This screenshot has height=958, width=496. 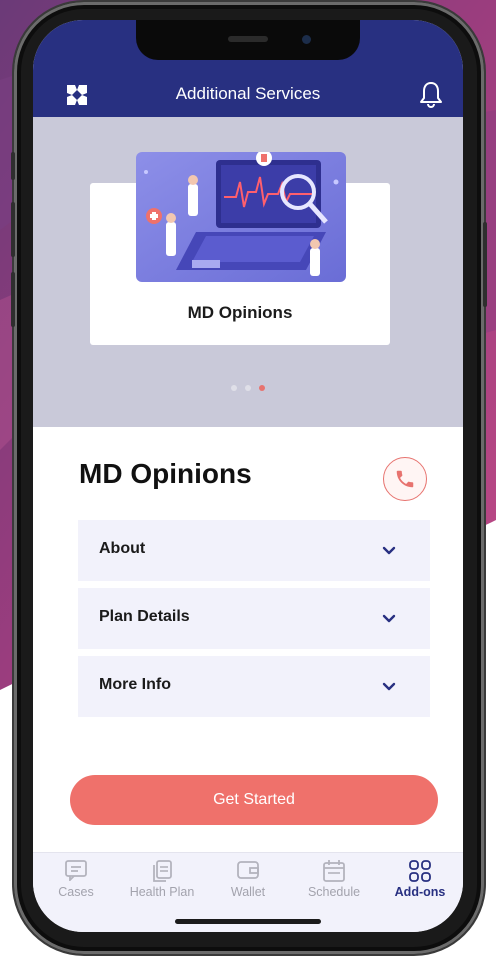 I want to click on accordion-label: About, so click(x=122, y=548).